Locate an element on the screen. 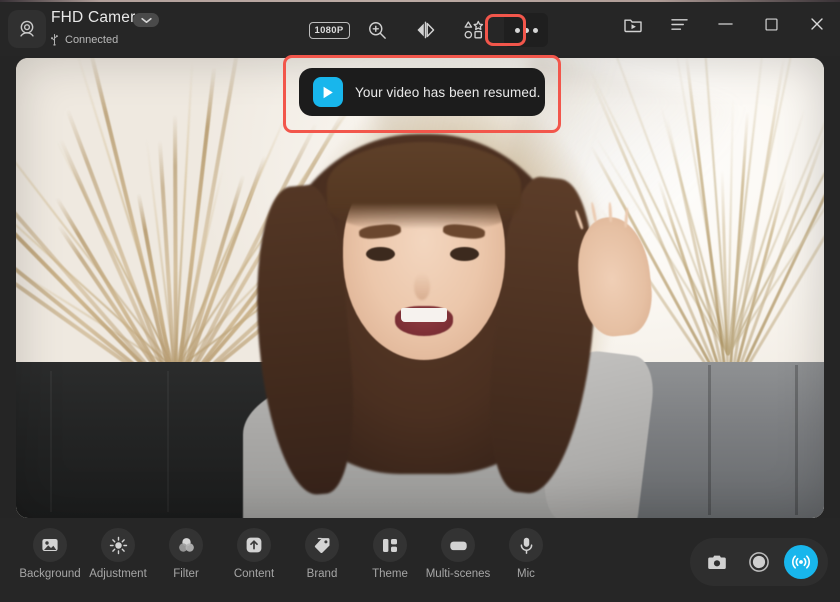 The image size is (840, 602). action-buttons-group is located at coordinates (759, 562).